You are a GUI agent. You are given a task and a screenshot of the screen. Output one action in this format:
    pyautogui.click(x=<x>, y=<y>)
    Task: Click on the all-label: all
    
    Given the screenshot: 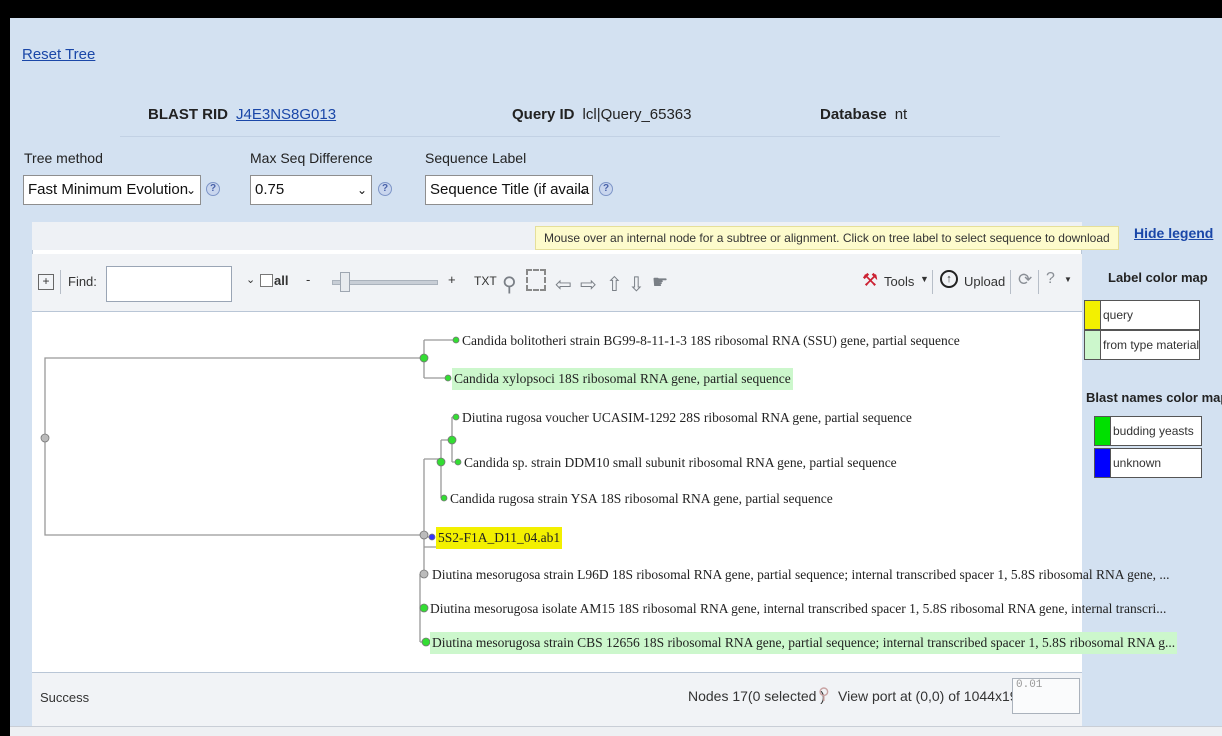 What is the action you would take?
    pyautogui.click(x=281, y=280)
    